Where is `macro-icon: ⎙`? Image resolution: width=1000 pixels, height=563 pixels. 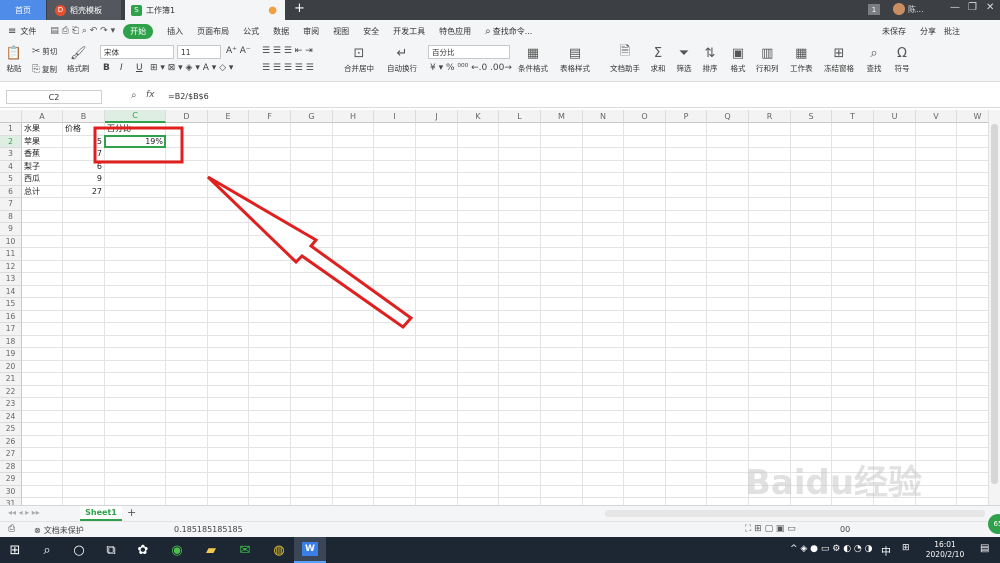
macro-icon: ⎙ is located at coordinates (11, 529).